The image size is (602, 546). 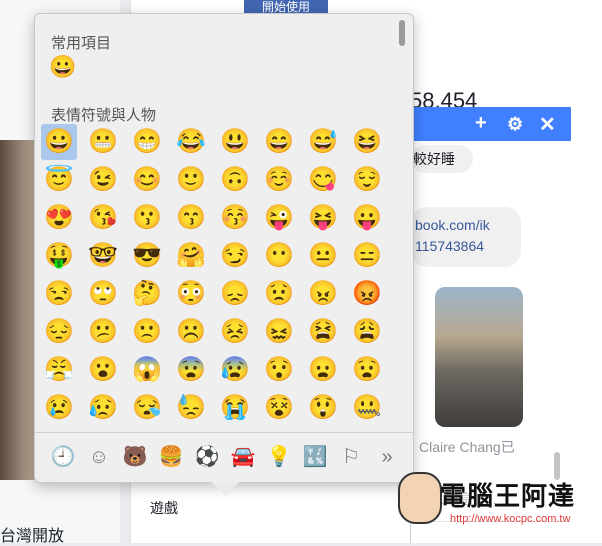 I want to click on emoji-item: 🤐, so click(x=367, y=408).